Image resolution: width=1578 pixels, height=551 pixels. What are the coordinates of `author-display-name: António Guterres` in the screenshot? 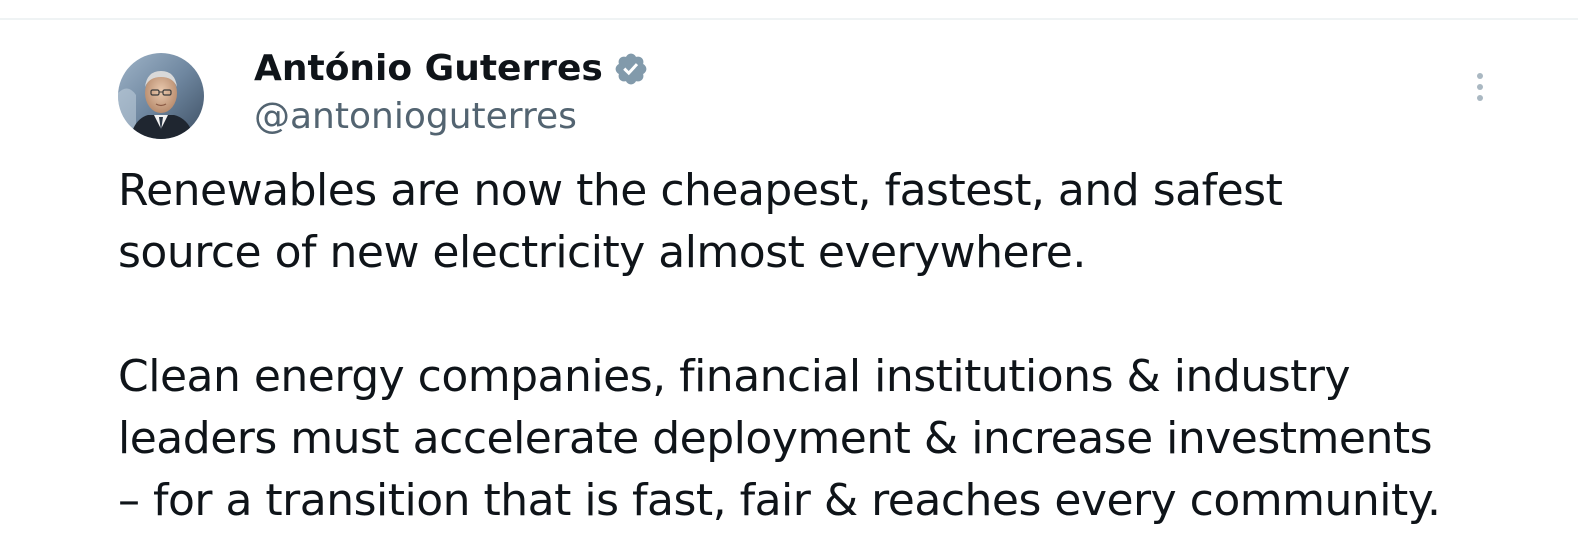 It's located at (428, 69).